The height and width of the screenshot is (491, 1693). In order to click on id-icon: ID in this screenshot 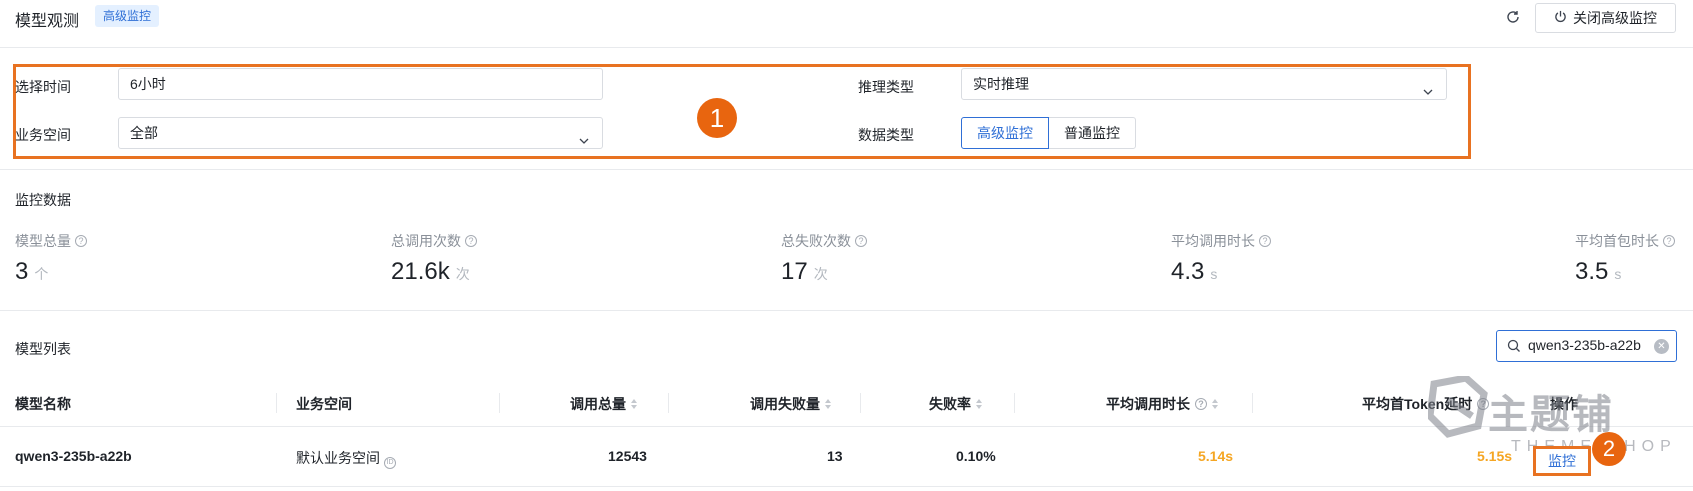, I will do `click(390, 463)`.